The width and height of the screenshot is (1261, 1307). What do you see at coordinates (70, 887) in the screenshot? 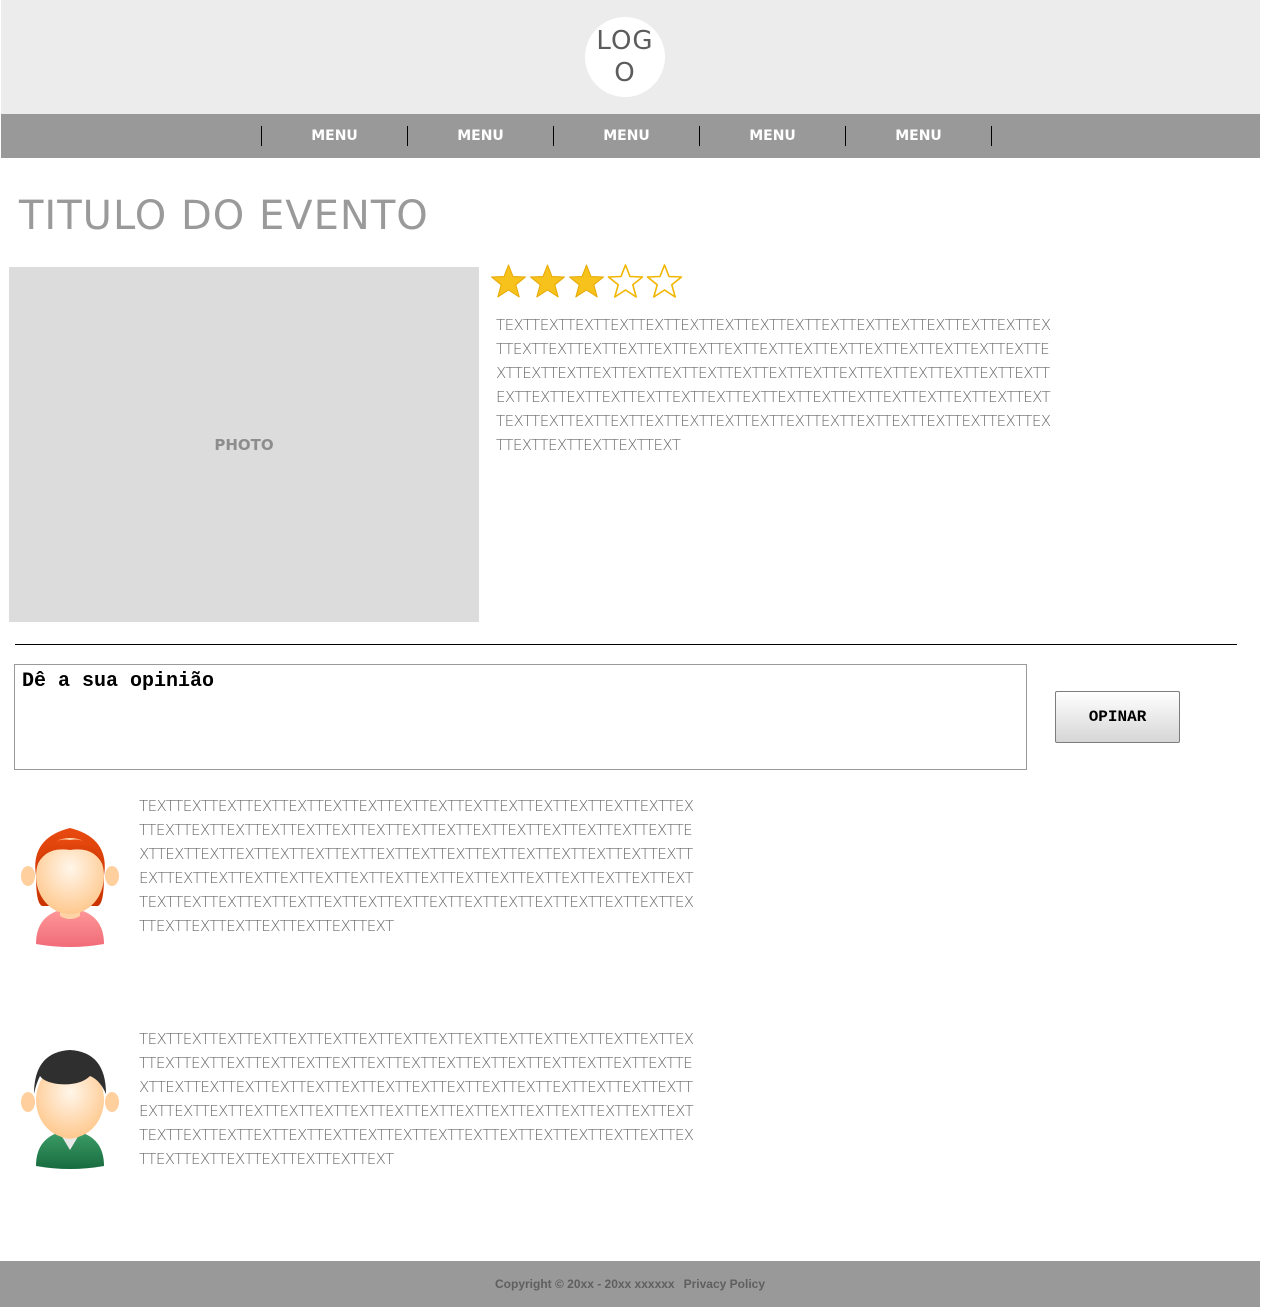
I see `female-avatar-icon` at bounding box center [70, 887].